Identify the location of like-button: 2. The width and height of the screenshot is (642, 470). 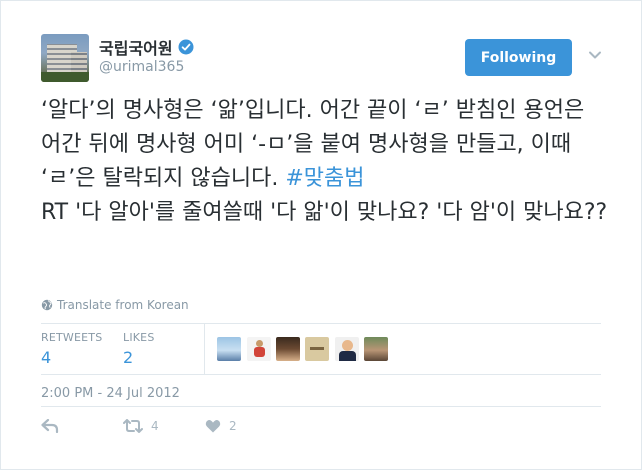
(221, 426).